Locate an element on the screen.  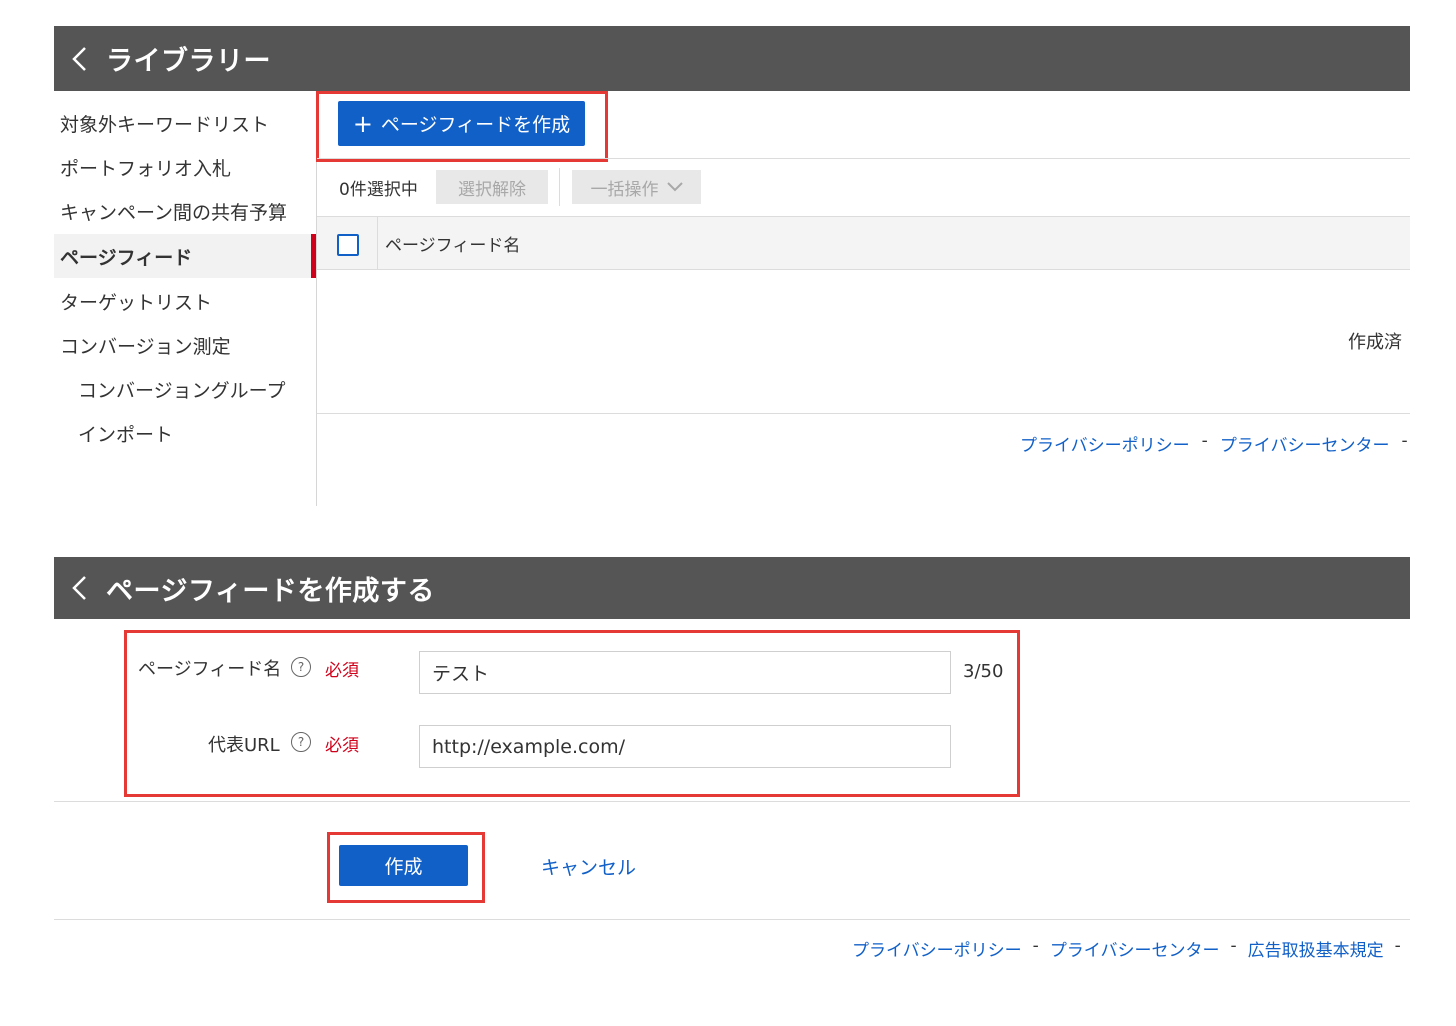
deselect-button: 選択解除 is located at coordinates (492, 187).